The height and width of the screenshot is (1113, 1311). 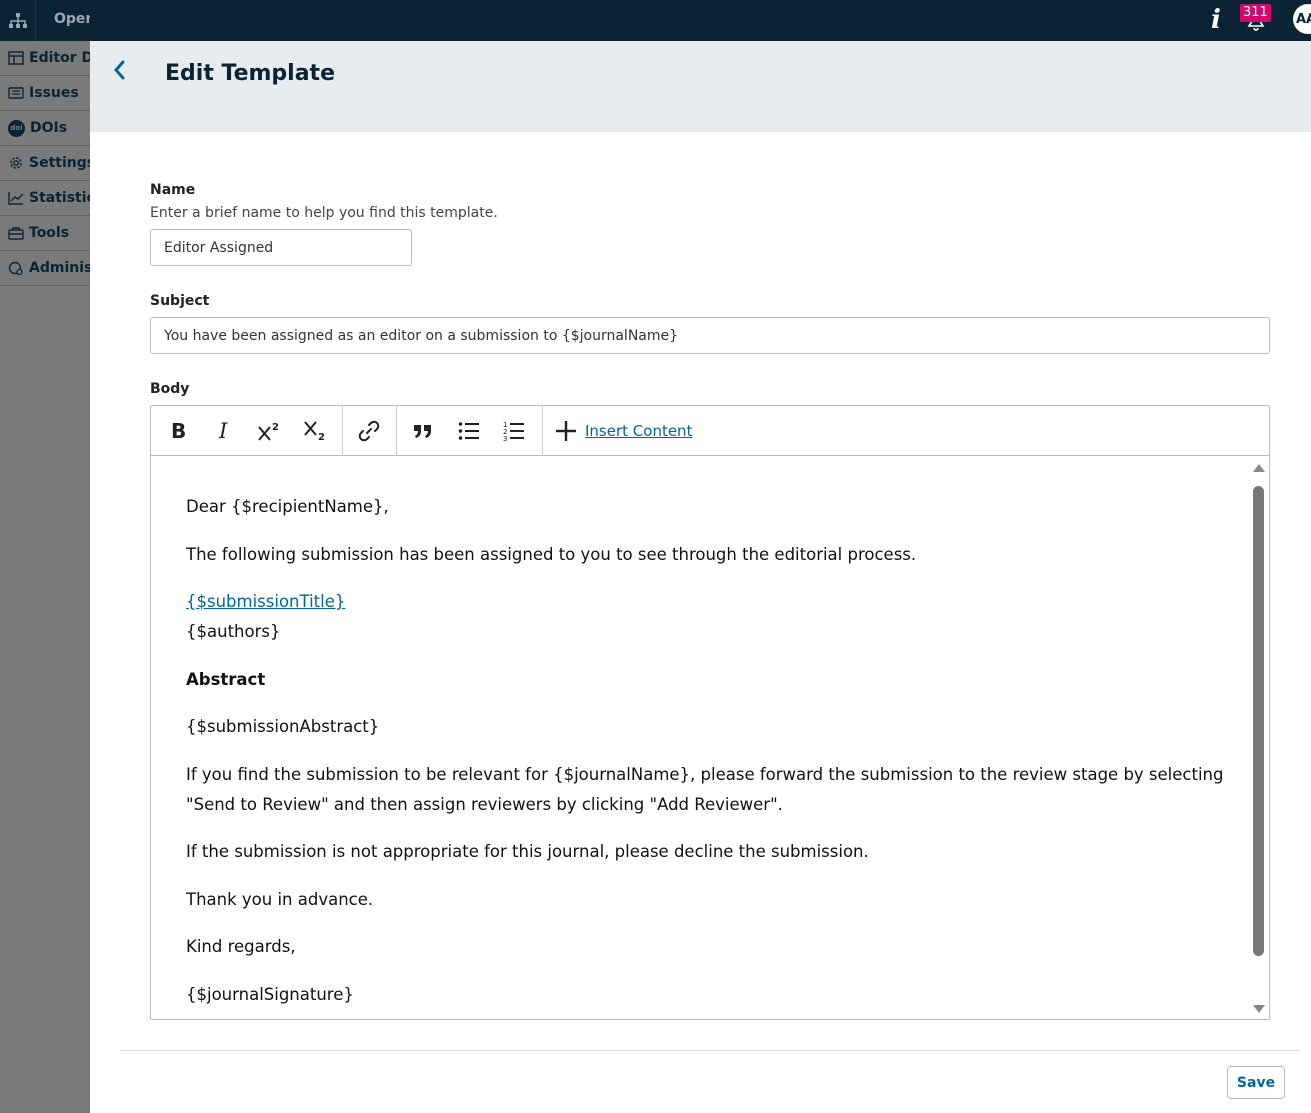 I want to click on body-authors: {$authors}, so click(x=233, y=631).